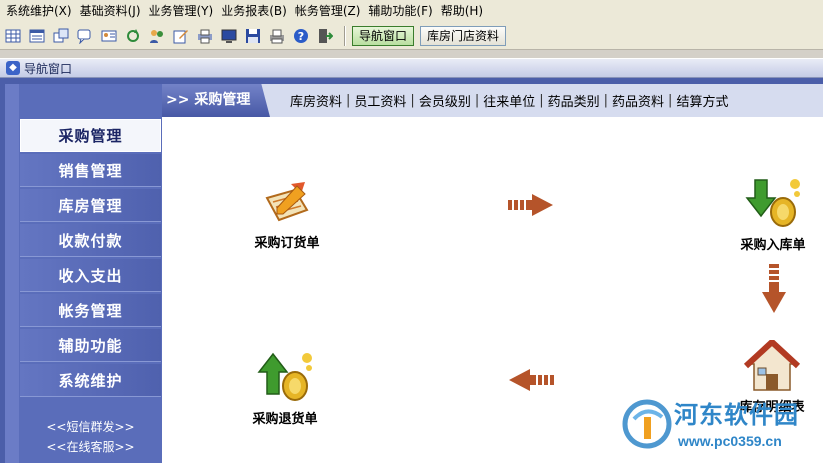 The image size is (823, 463). Describe the element at coordinates (345, 35) in the screenshot. I see `toolbar-separator` at that location.